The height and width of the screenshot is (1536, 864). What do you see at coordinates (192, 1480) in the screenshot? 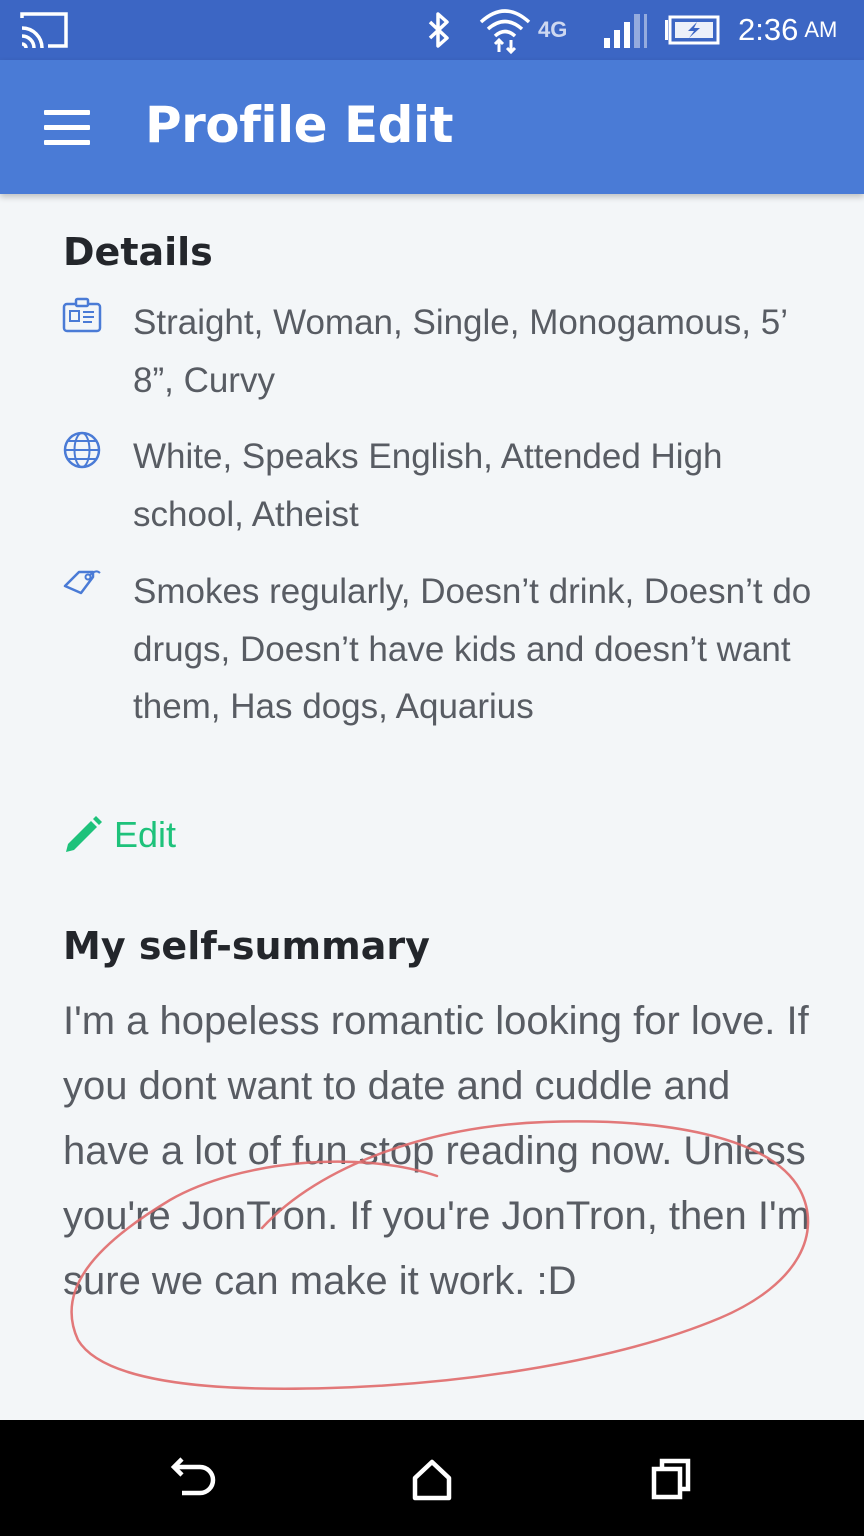
I see `back-icon` at bounding box center [192, 1480].